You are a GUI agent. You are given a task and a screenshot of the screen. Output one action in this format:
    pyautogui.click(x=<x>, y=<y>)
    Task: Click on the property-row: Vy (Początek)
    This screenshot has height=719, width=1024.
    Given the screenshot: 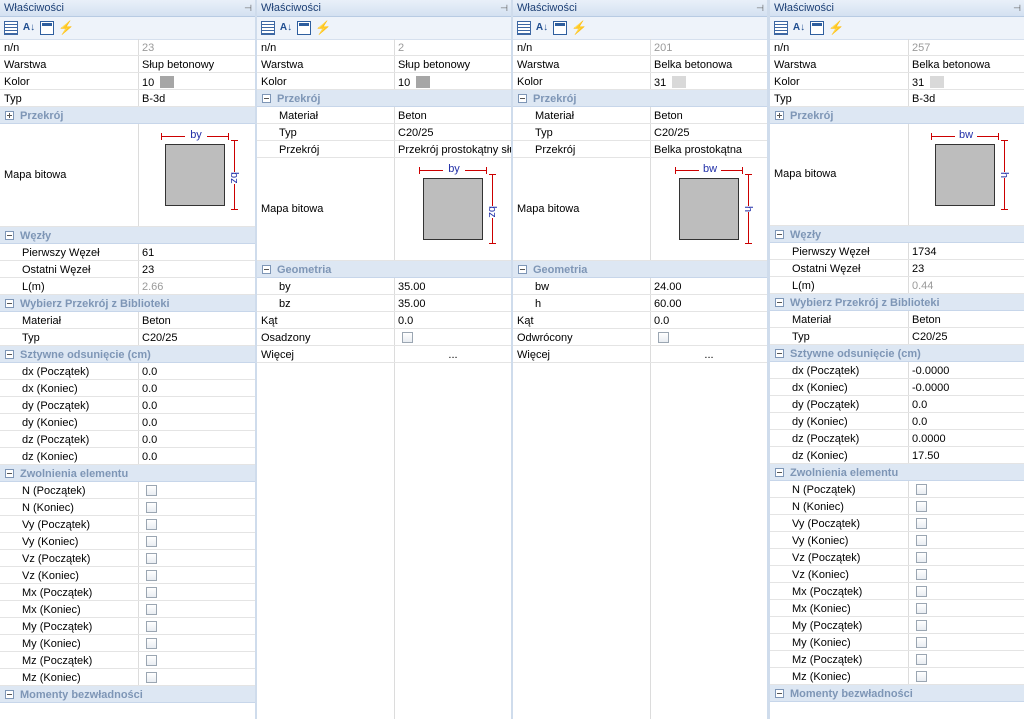 What is the action you would take?
    pyautogui.click(x=127, y=524)
    